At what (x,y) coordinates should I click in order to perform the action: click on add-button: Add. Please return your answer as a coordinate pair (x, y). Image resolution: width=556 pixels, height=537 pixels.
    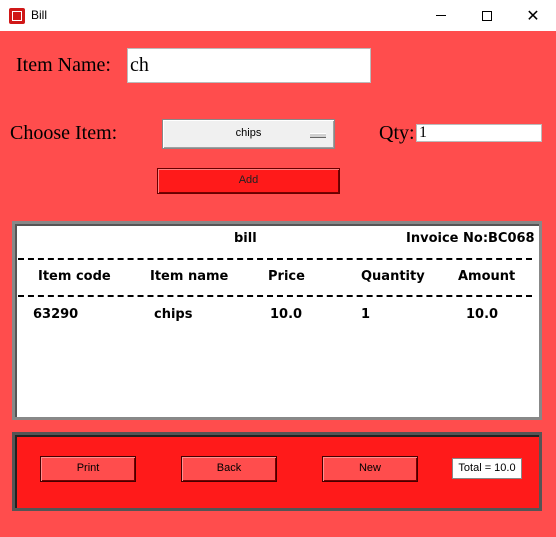
    Looking at the image, I should click on (248, 181).